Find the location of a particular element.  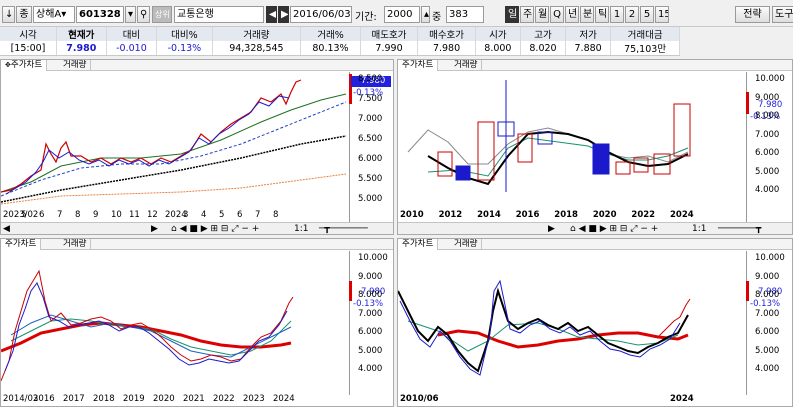

x-tick-label: 2010/06 is located at coordinates (419, 399).